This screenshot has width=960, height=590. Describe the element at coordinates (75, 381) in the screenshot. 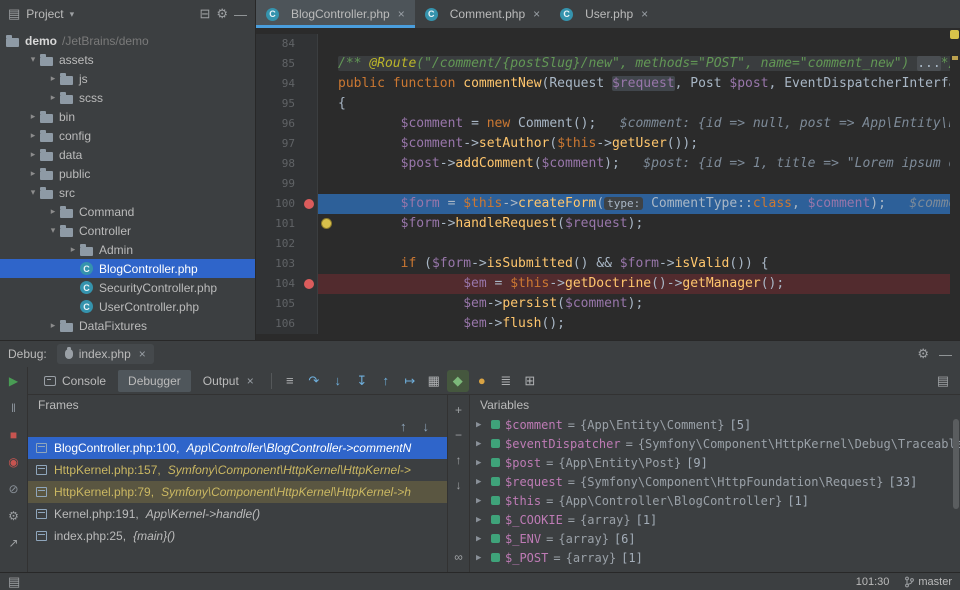

I see `debug-tab-console: Console` at that location.